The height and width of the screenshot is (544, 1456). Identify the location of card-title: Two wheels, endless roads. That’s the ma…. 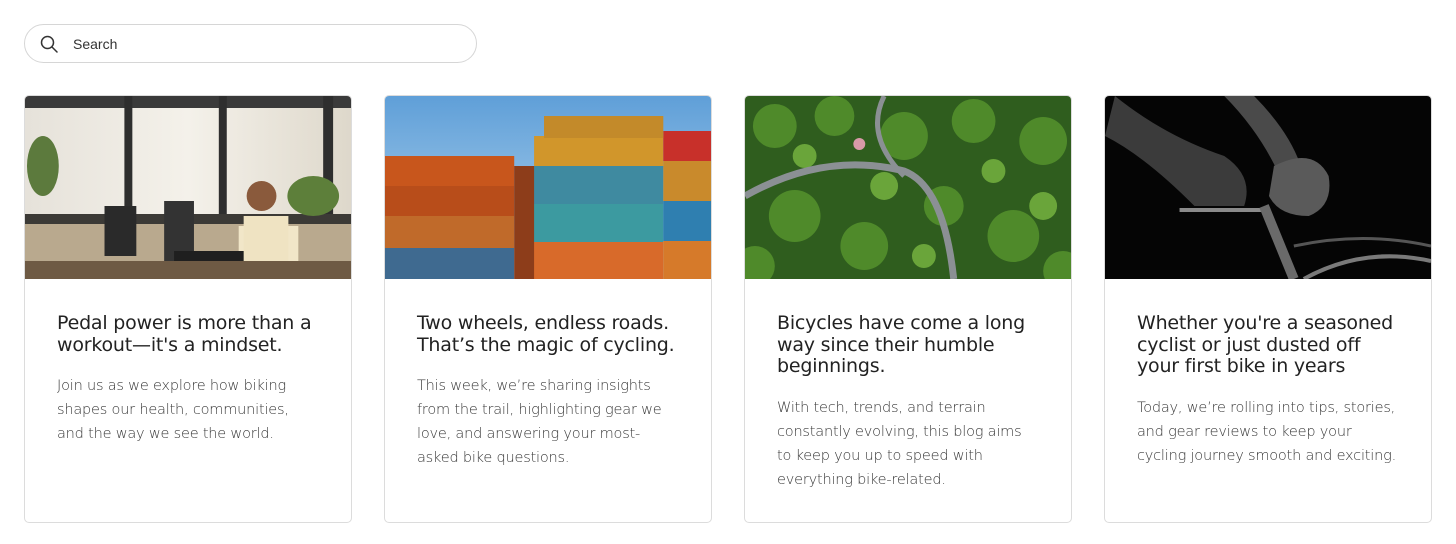
(546, 334).